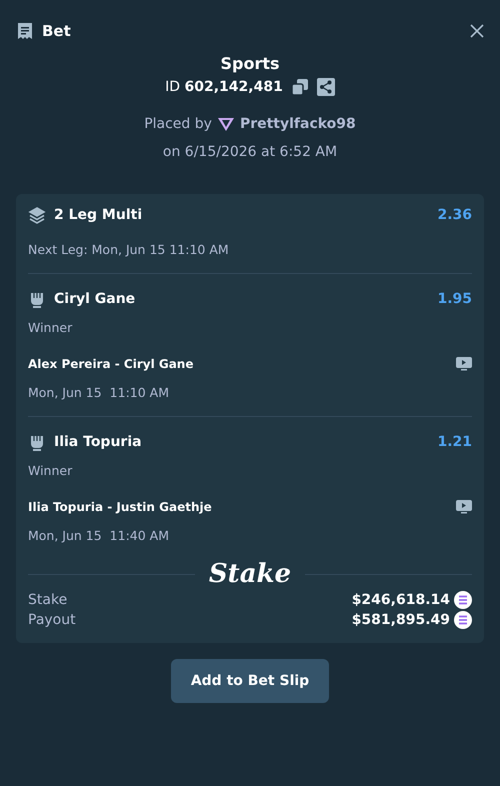  Describe the element at coordinates (98, 442) in the screenshot. I see `selection-name: Ilia Topuria` at that location.